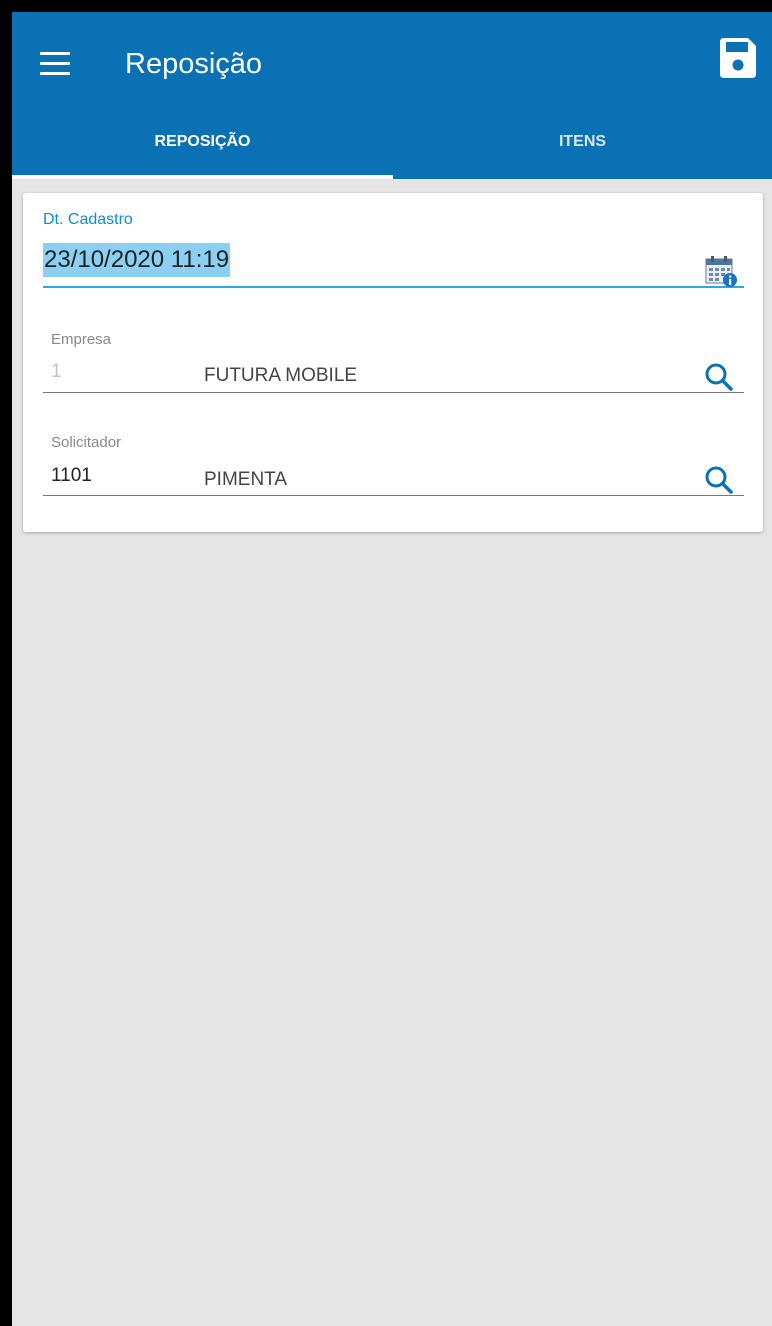  Describe the element at coordinates (393, 392) in the screenshot. I see `empresa-underline` at that location.